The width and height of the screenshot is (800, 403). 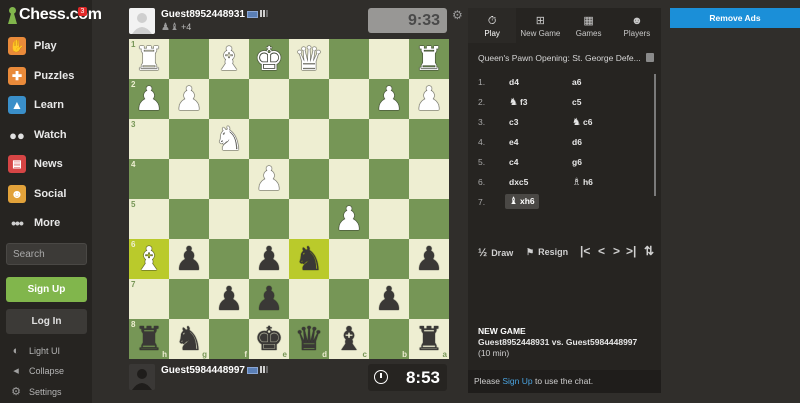 I want to click on current-move: ♝ xh6, so click(x=522, y=201).